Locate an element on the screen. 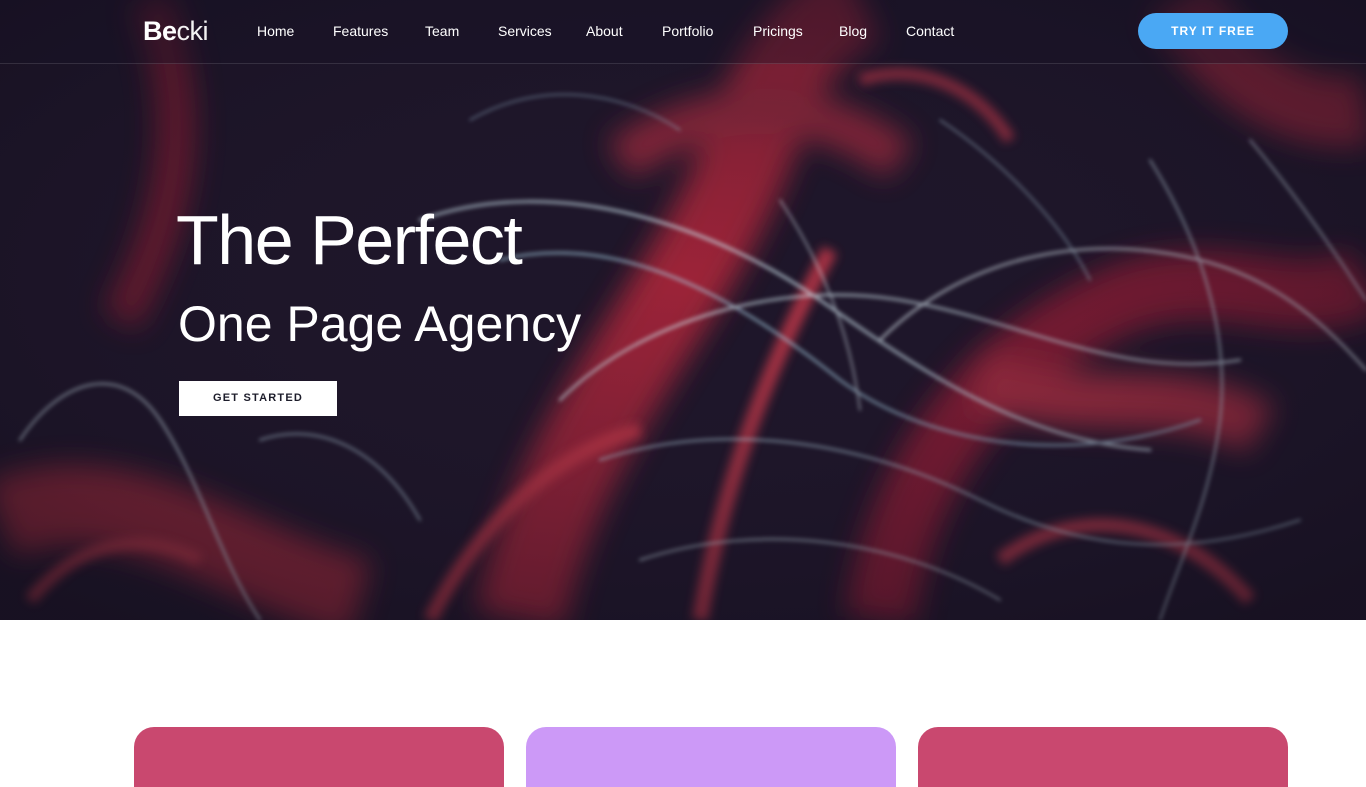 The height and width of the screenshot is (787, 1366). nav-link-features: Features is located at coordinates (360, 31).